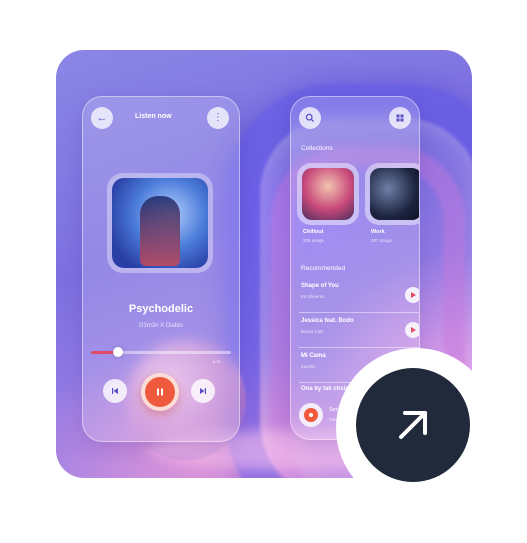 This screenshot has width=527, height=543. I want to click on header-title: Listen now, so click(153, 116).